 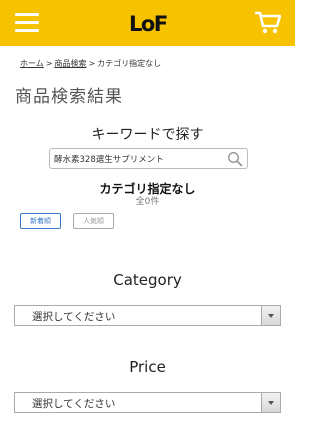 What do you see at coordinates (27, 22) in the screenshot?
I see `hamburger-menu-icon` at bounding box center [27, 22].